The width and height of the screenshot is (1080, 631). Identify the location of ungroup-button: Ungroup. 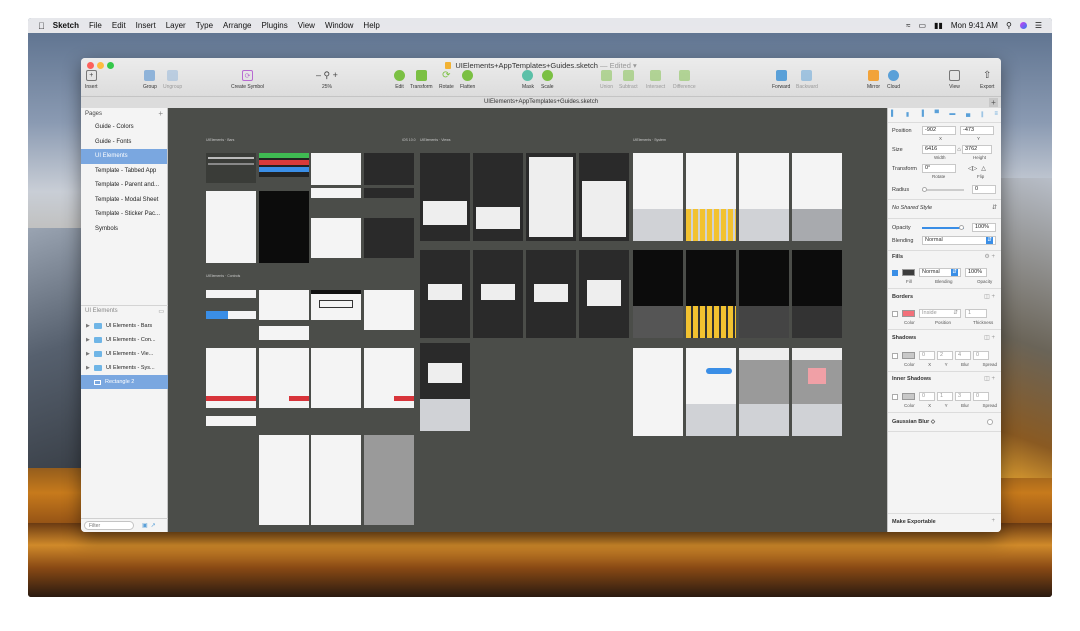
(172, 80).